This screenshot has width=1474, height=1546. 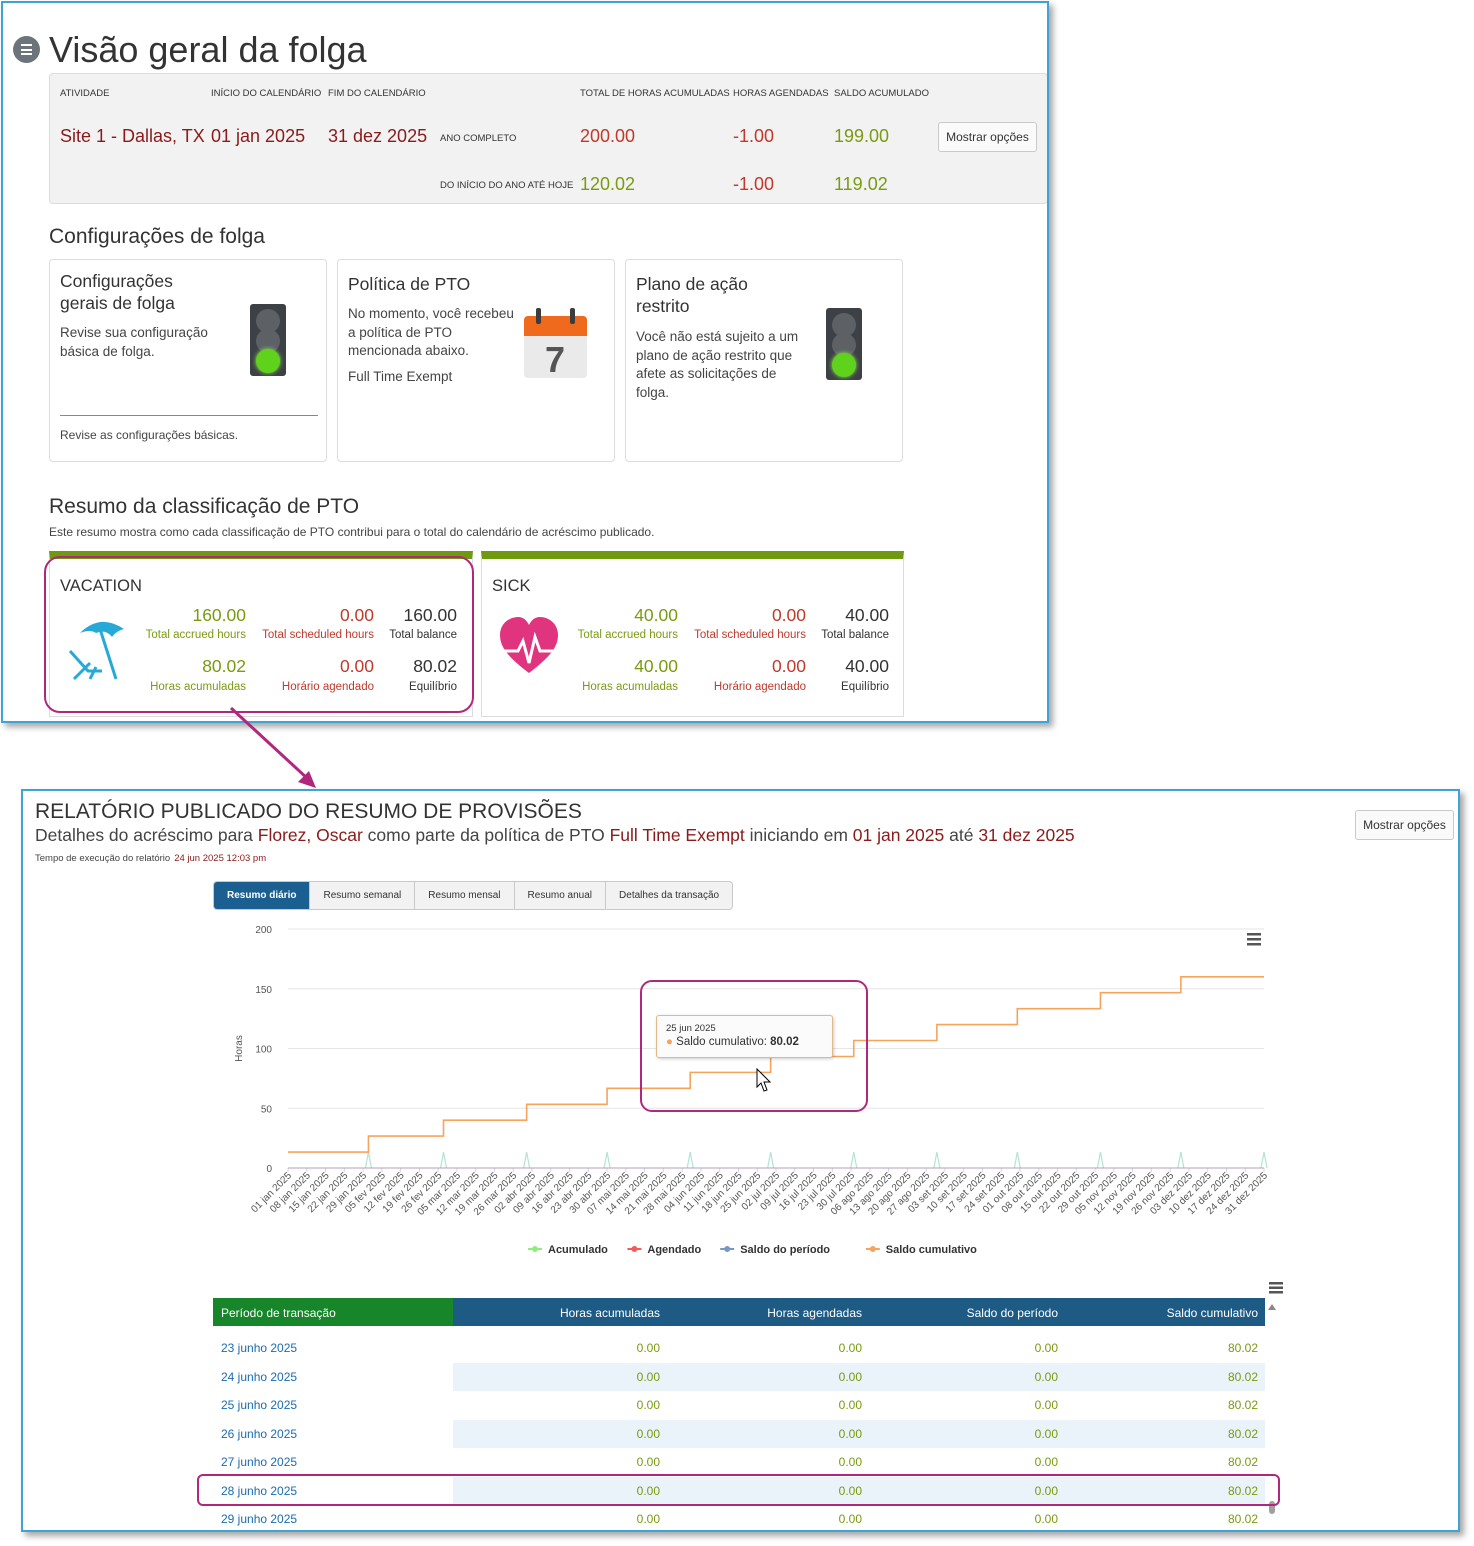 I want to click on y-tick-label: 200, so click(x=263, y=930).